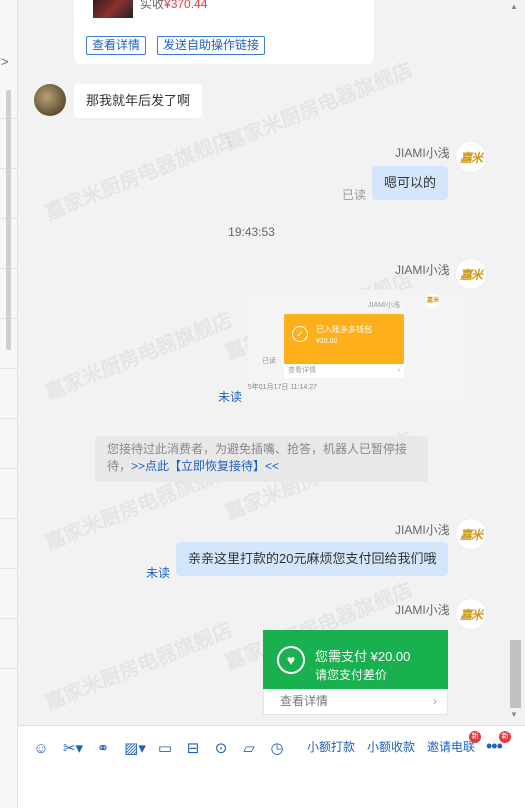 This screenshot has height=808, width=525. What do you see at coordinates (211, 45) in the screenshot?
I see `send-self-service-link-button: 发送自助操作链接` at bounding box center [211, 45].